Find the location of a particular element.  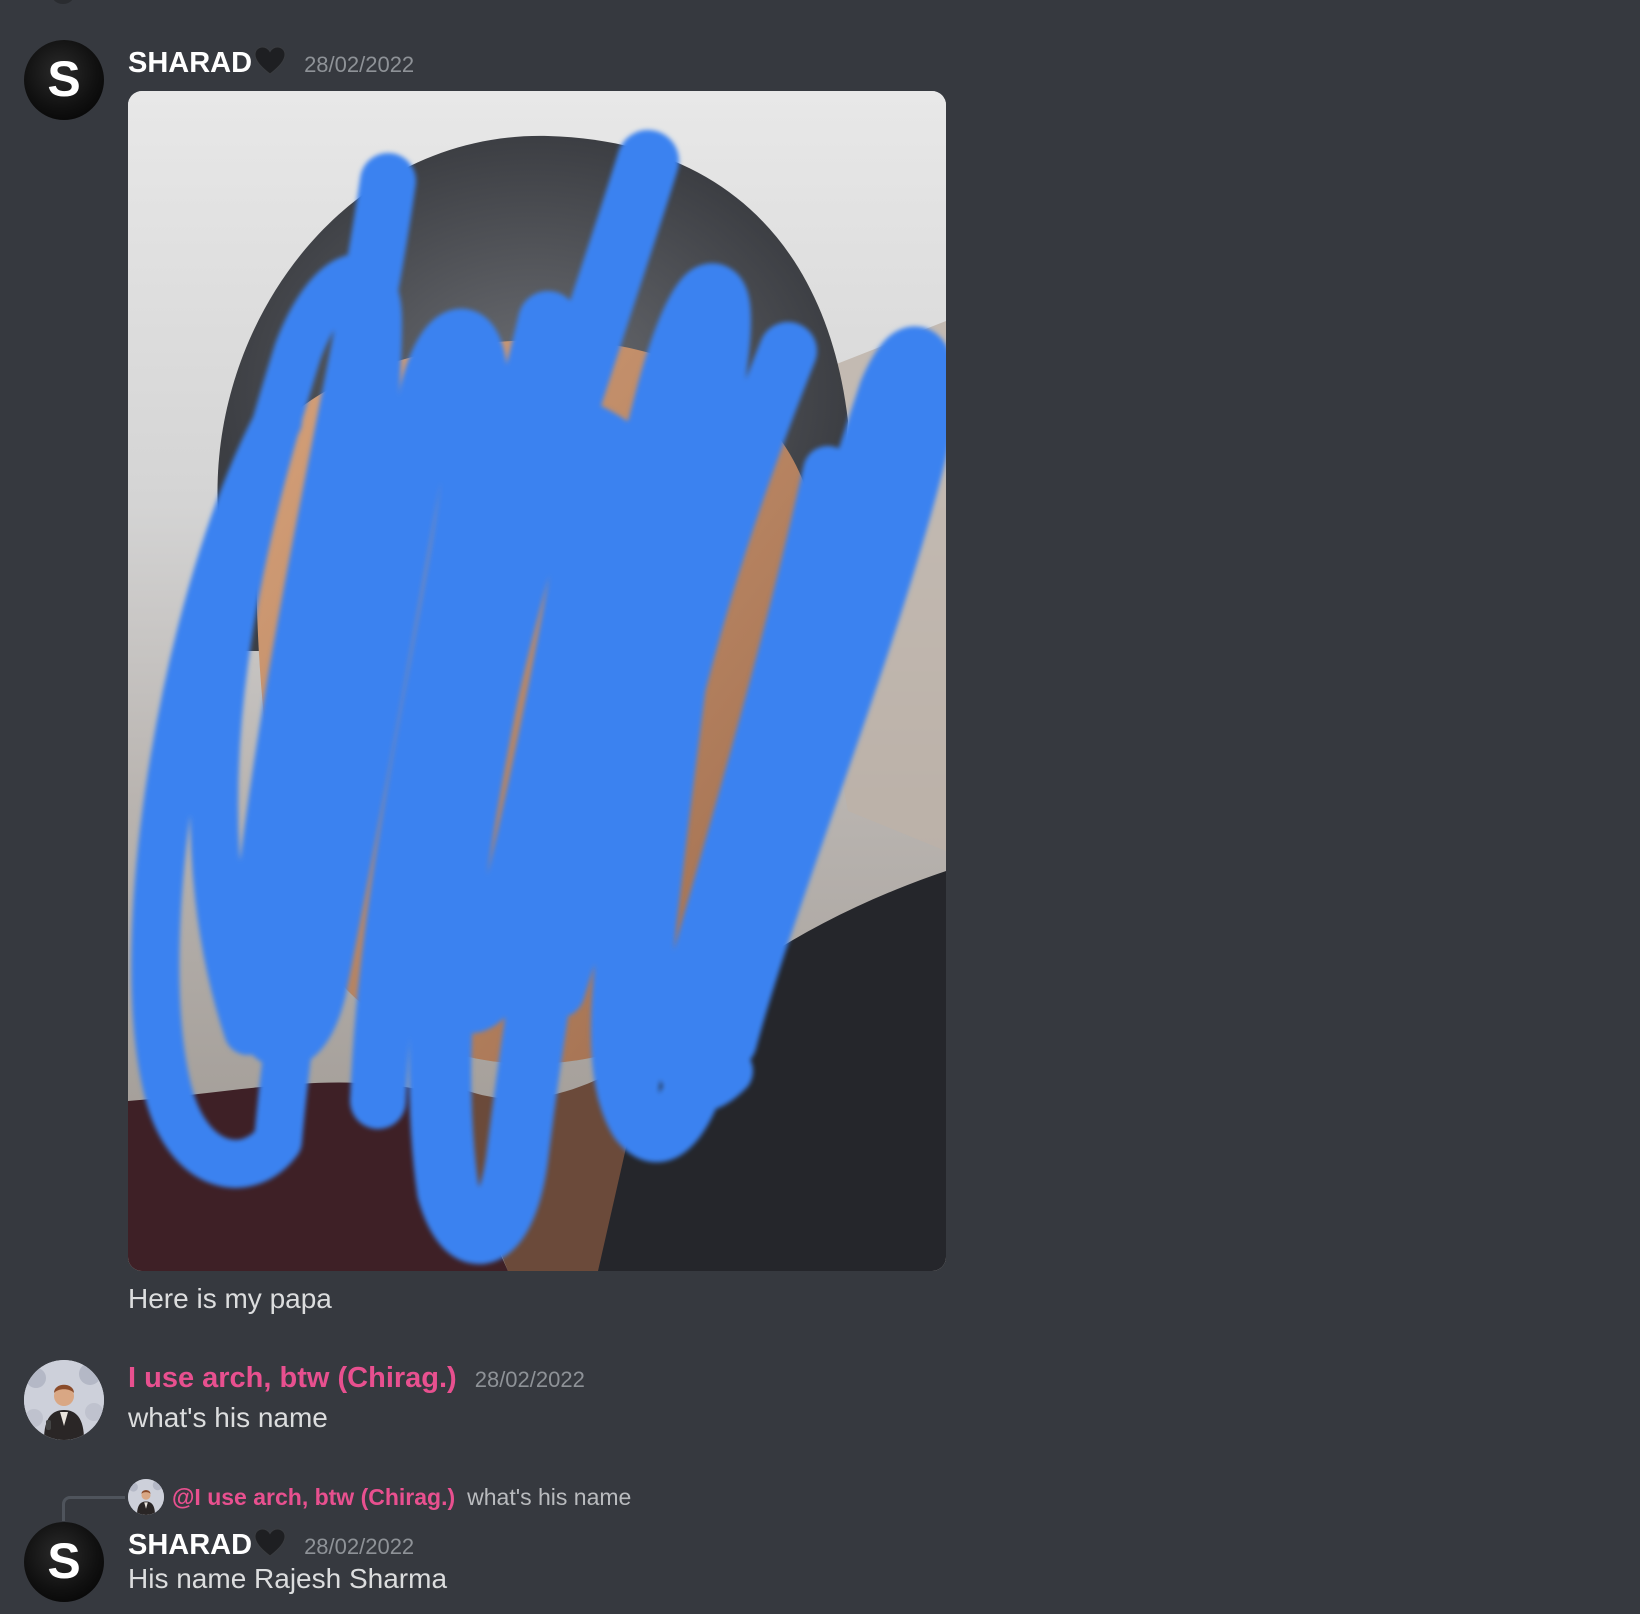

message-text: His name Rajesh Sharma is located at coordinates (288, 1578).